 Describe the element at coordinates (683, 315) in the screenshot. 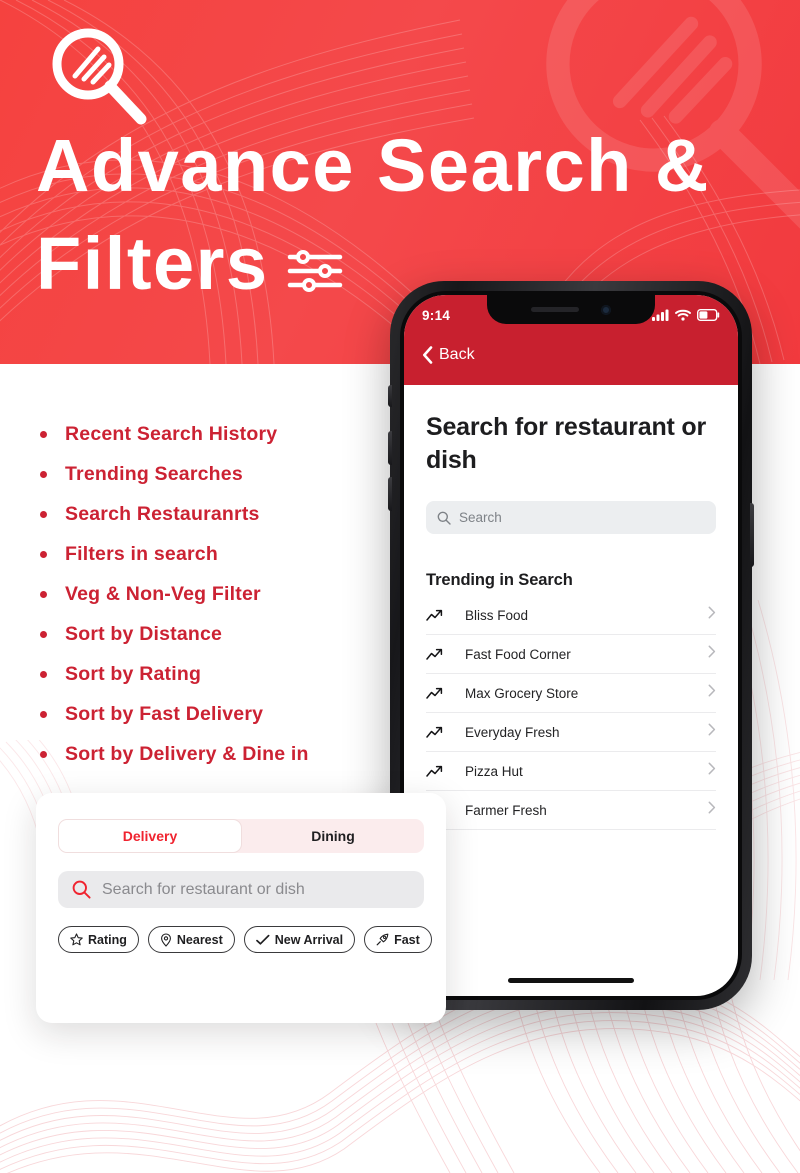

I see `wifi-icon` at that location.